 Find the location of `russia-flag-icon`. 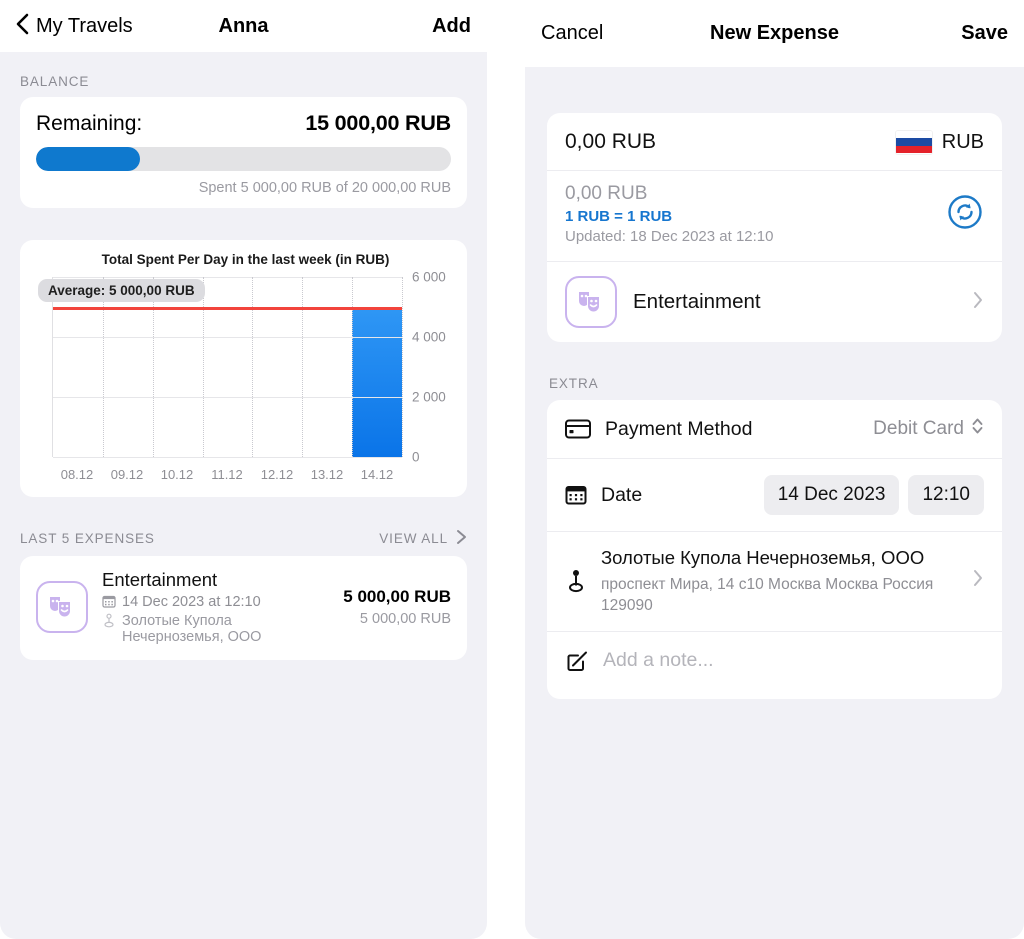

russia-flag-icon is located at coordinates (913, 142).